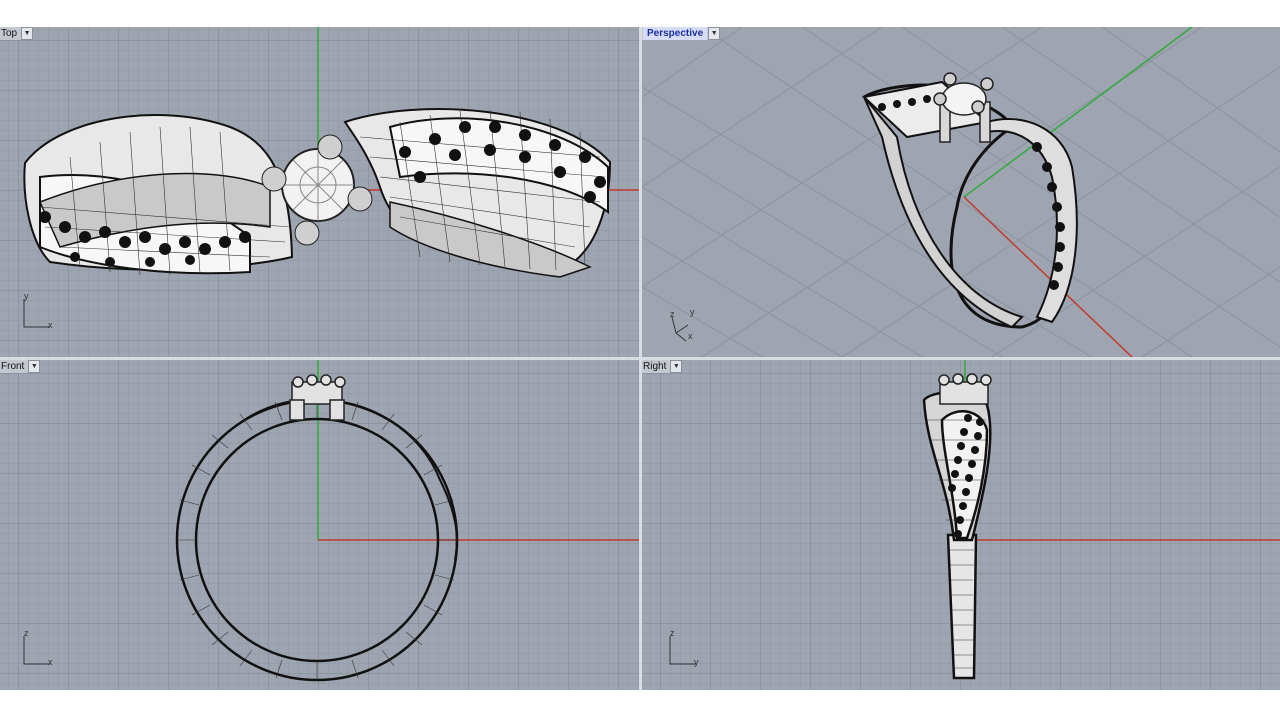 This screenshot has width=1280, height=720. What do you see at coordinates (40, 311) in the screenshot?
I see `axis-indicator-top: y x` at bounding box center [40, 311].